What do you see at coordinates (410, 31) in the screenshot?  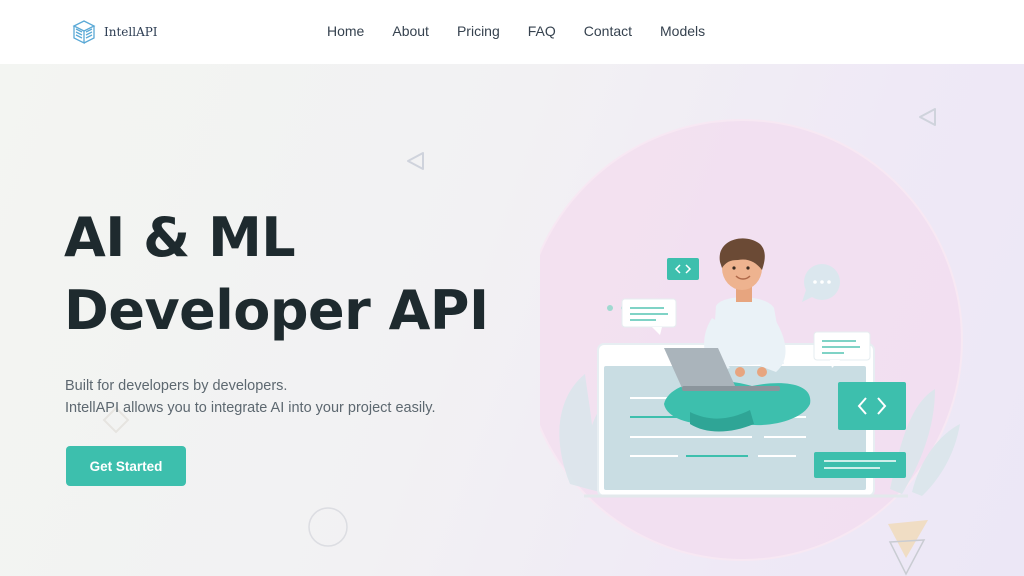 I see `nav-about: About` at bounding box center [410, 31].